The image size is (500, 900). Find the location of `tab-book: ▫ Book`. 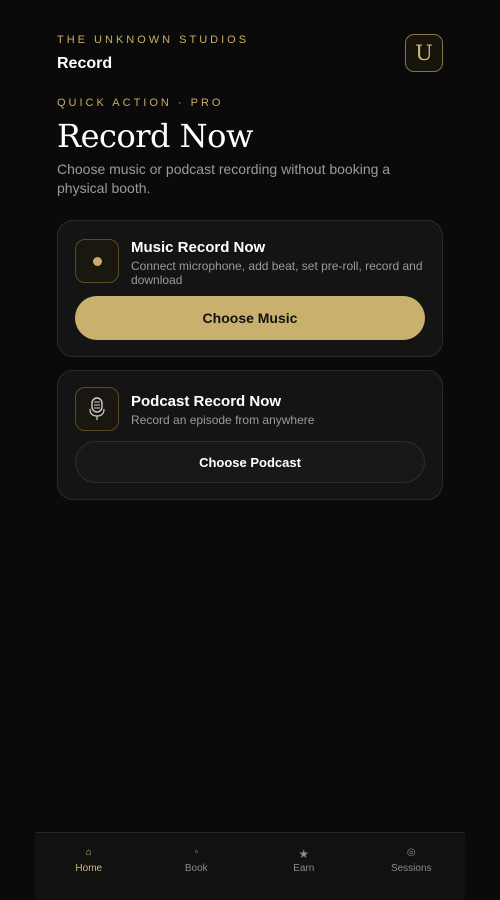

tab-book: ▫ Book is located at coordinates (197, 866).